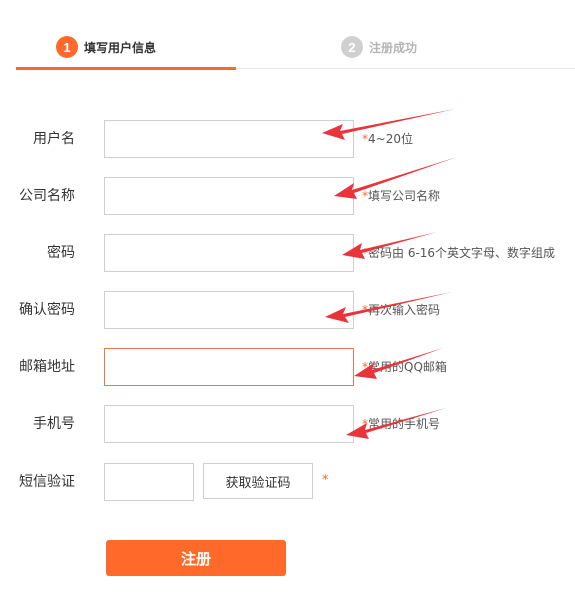 The width and height of the screenshot is (575, 593). Describe the element at coordinates (67, 47) in the screenshot. I see `step-number-1: 1` at that location.